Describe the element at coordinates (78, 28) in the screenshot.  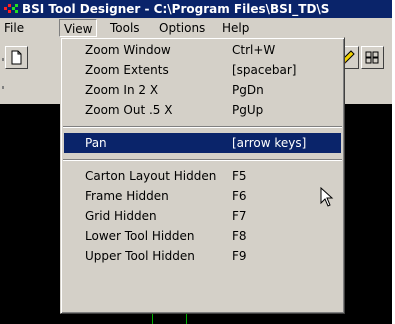
I see `menu-view: View` at that location.